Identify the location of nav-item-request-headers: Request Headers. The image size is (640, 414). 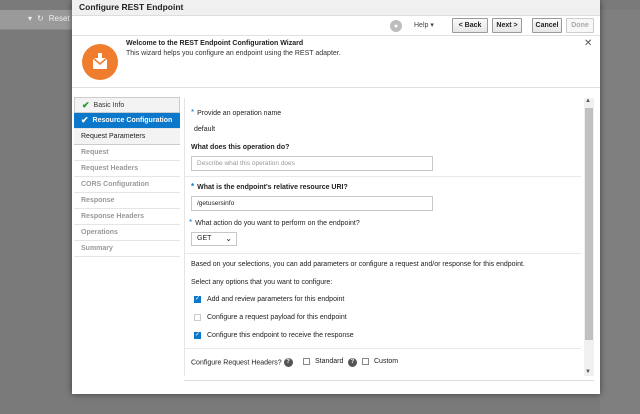
(127, 169).